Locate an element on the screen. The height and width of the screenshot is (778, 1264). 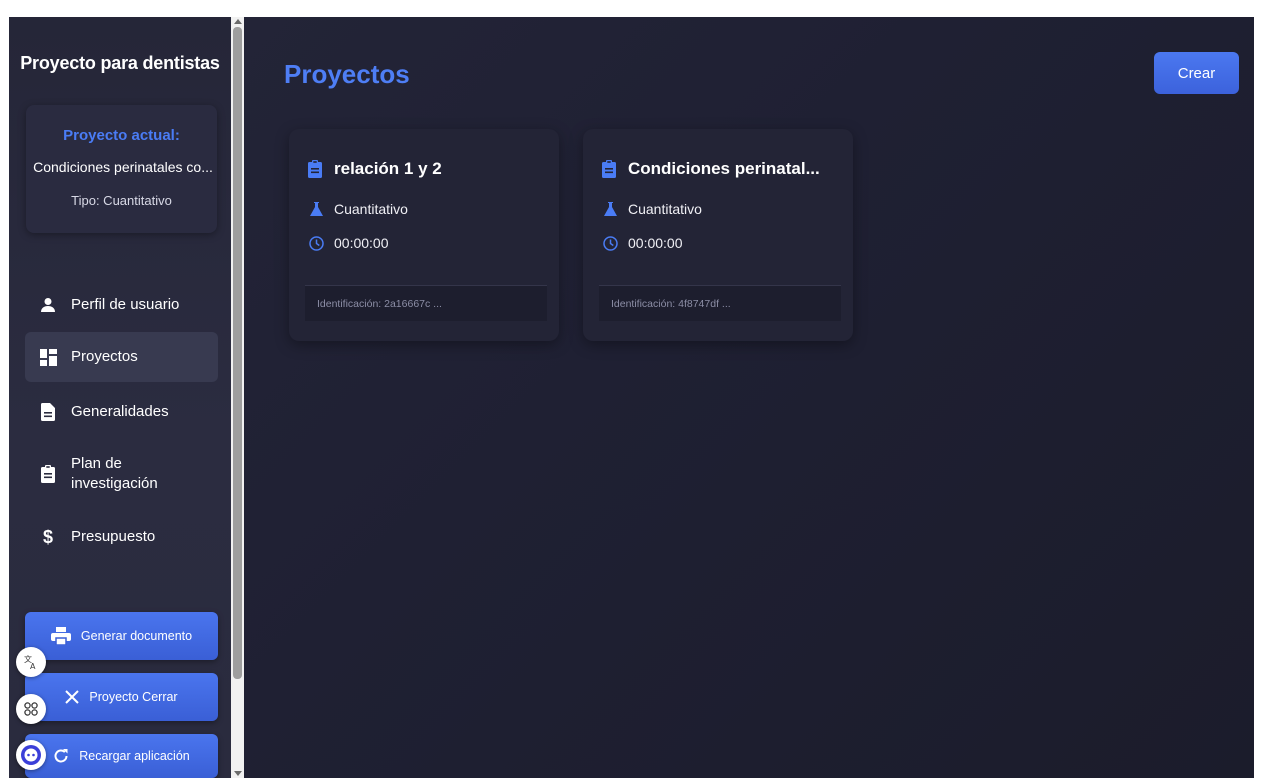
translate-icon: 文A is located at coordinates (31, 662).